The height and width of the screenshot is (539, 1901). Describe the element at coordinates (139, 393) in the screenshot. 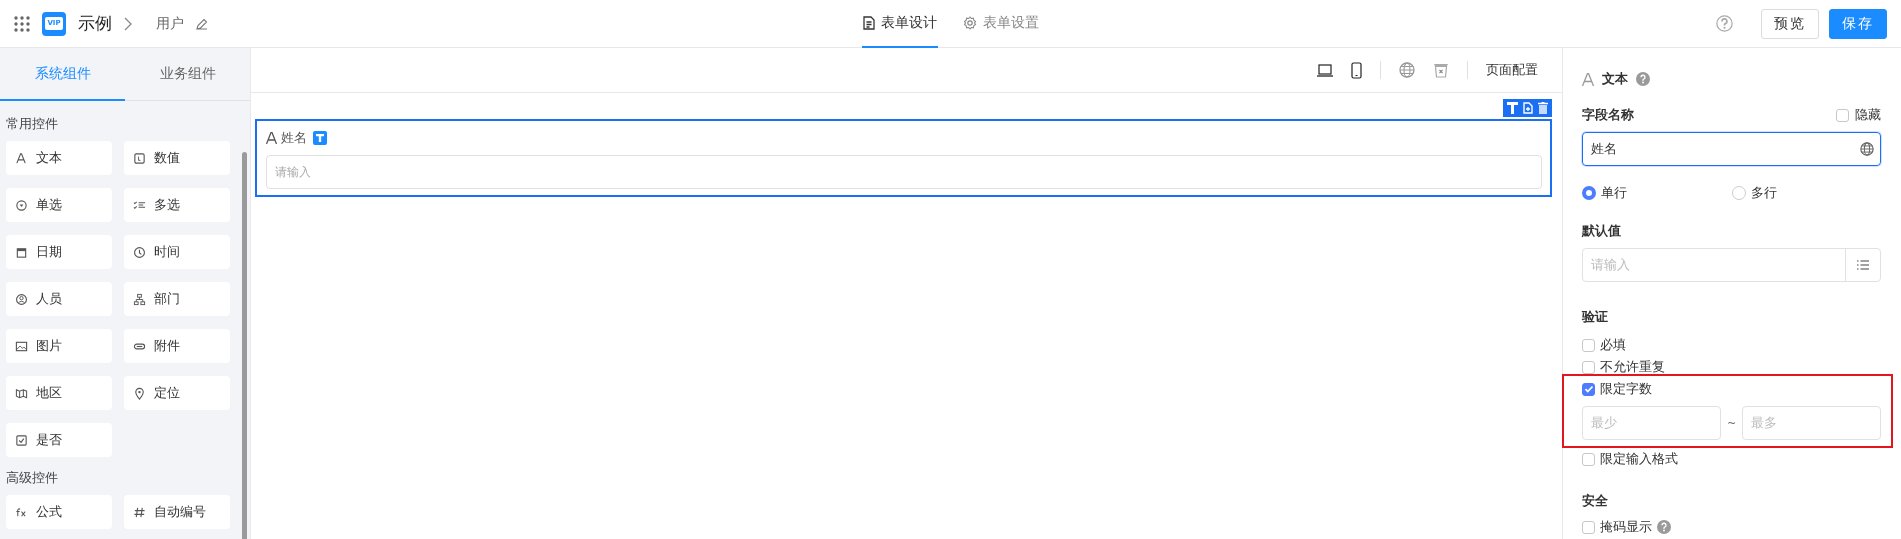

I see `location-pin-icon` at that location.